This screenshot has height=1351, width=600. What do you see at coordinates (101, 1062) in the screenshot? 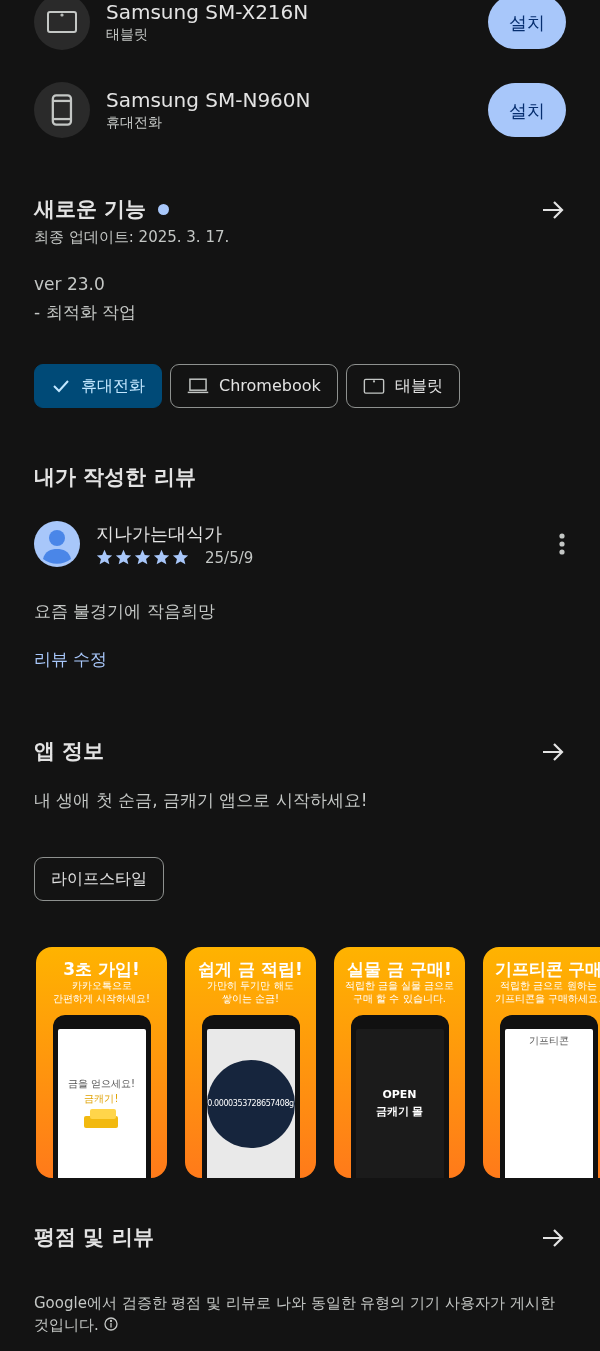
I see `screenshot-card: 3초 가입! 카카오톡으로 간편하게 시작하세요! 금을 얻으세요! 금캐기!` at bounding box center [101, 1062].